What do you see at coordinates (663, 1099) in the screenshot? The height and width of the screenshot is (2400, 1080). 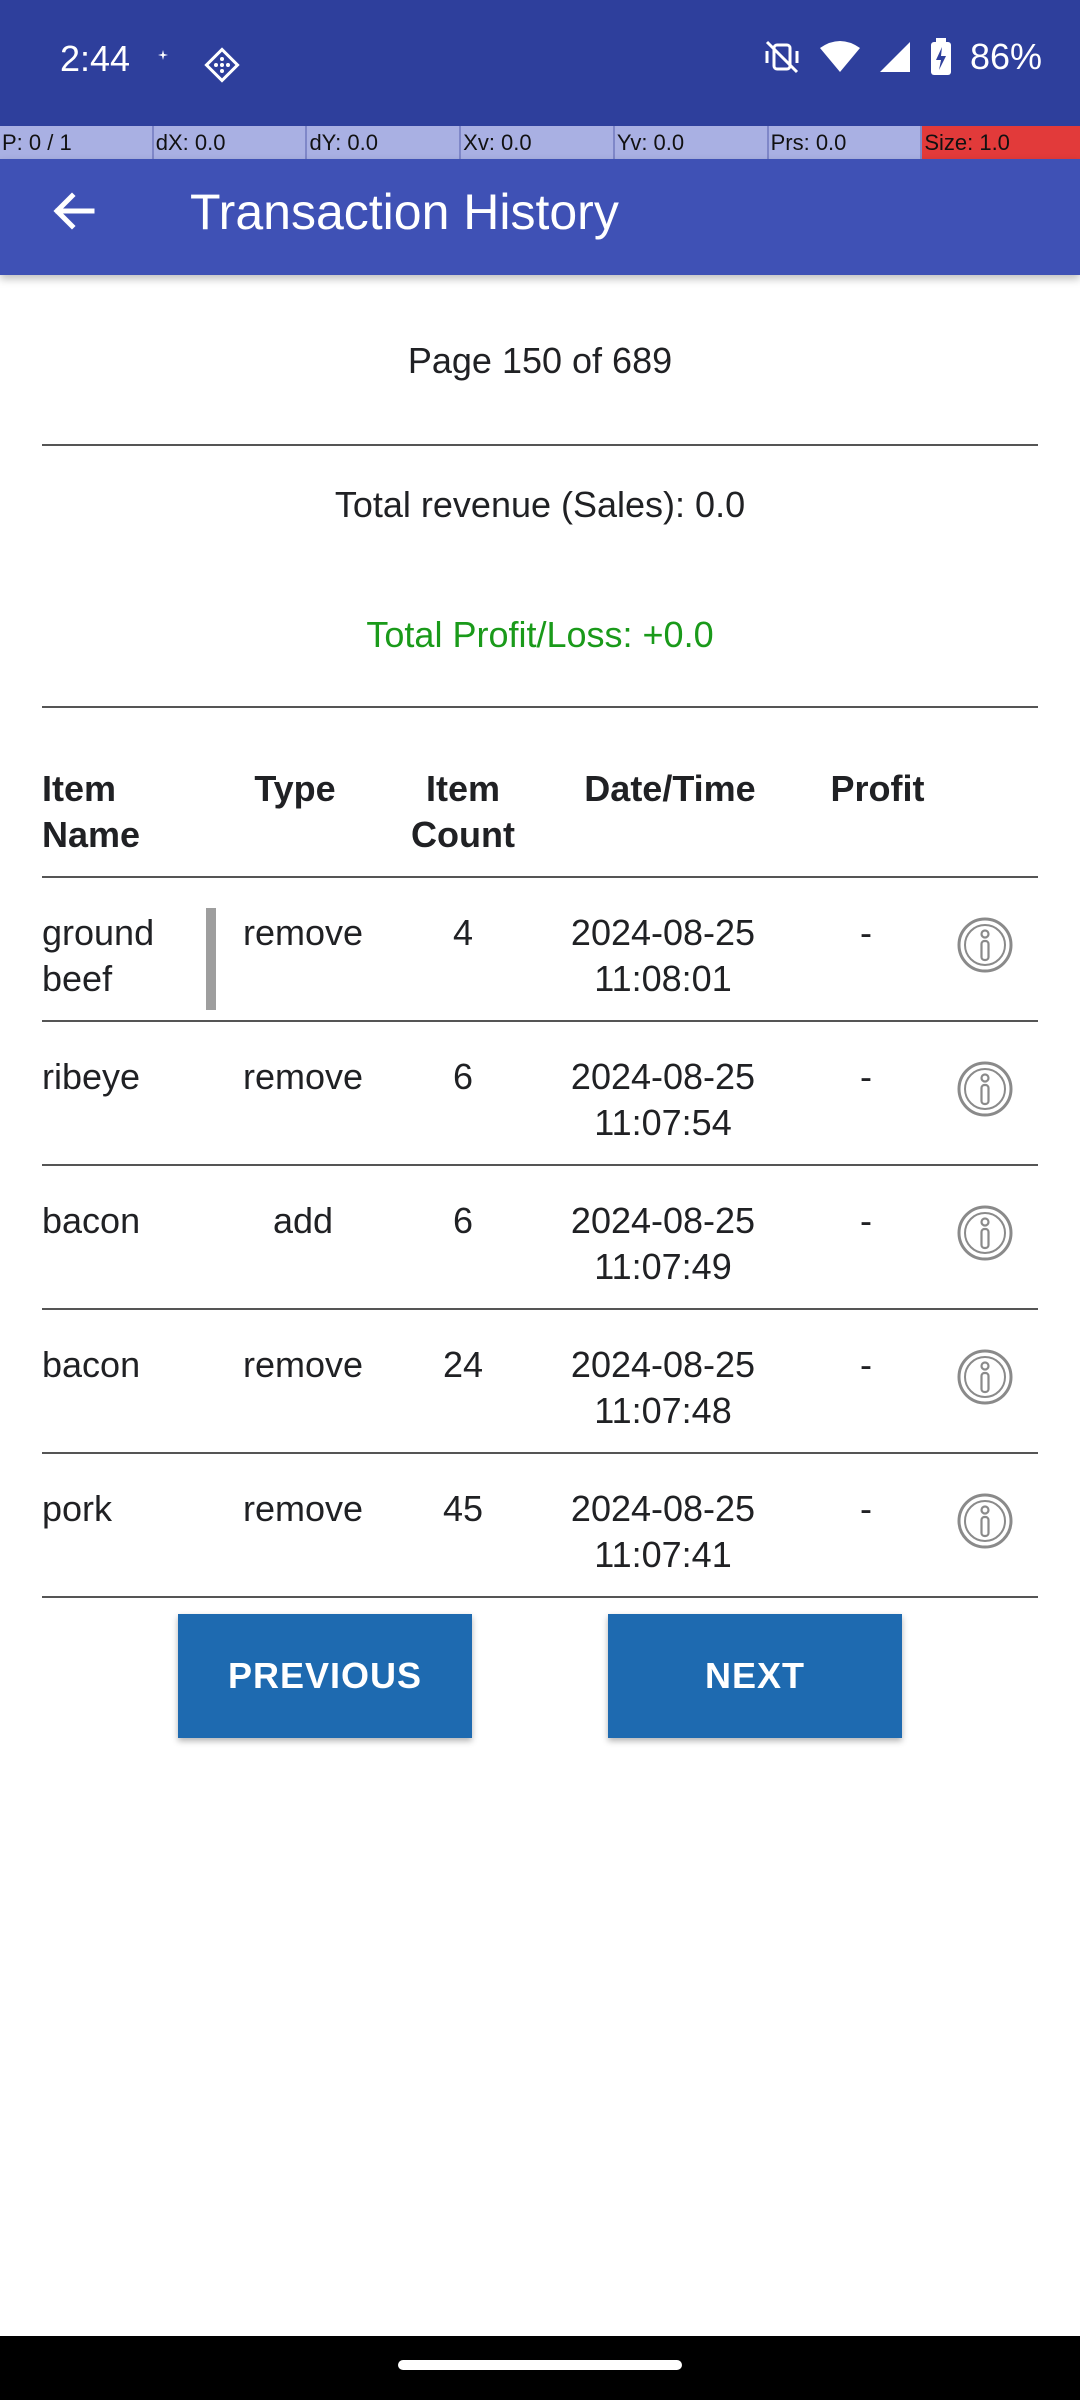 I see `cell-datetime: 2024-08-25 11:07:54` at bounding box center [663, 1099].